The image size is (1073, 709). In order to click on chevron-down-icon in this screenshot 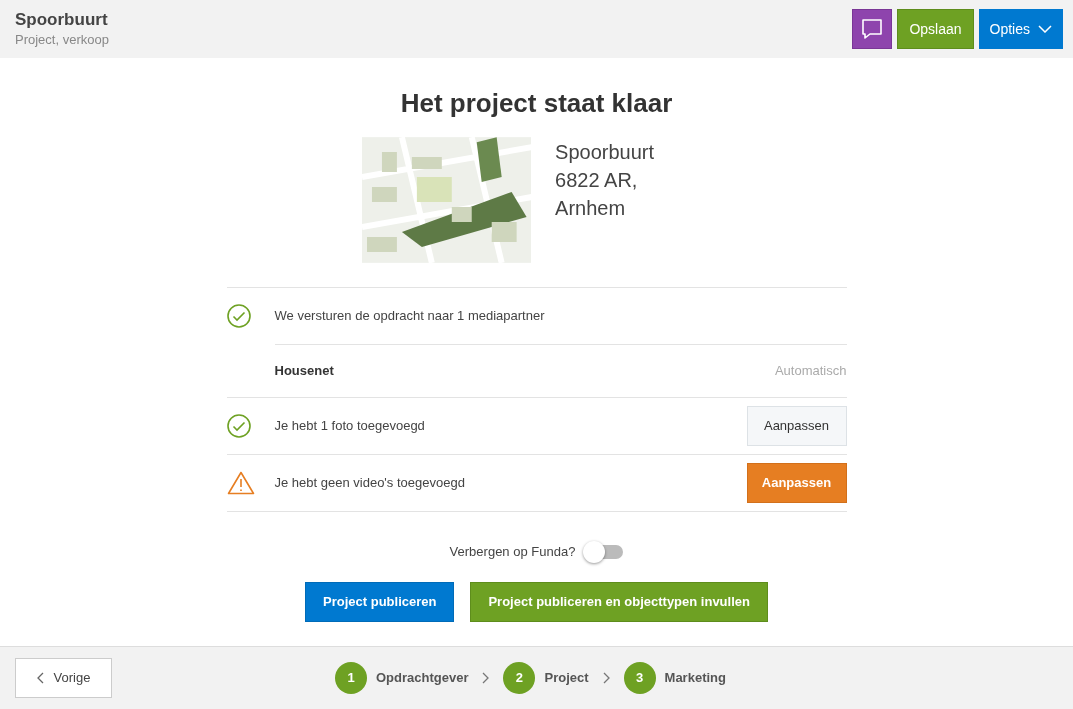, I will do `click(1045, 29)`.